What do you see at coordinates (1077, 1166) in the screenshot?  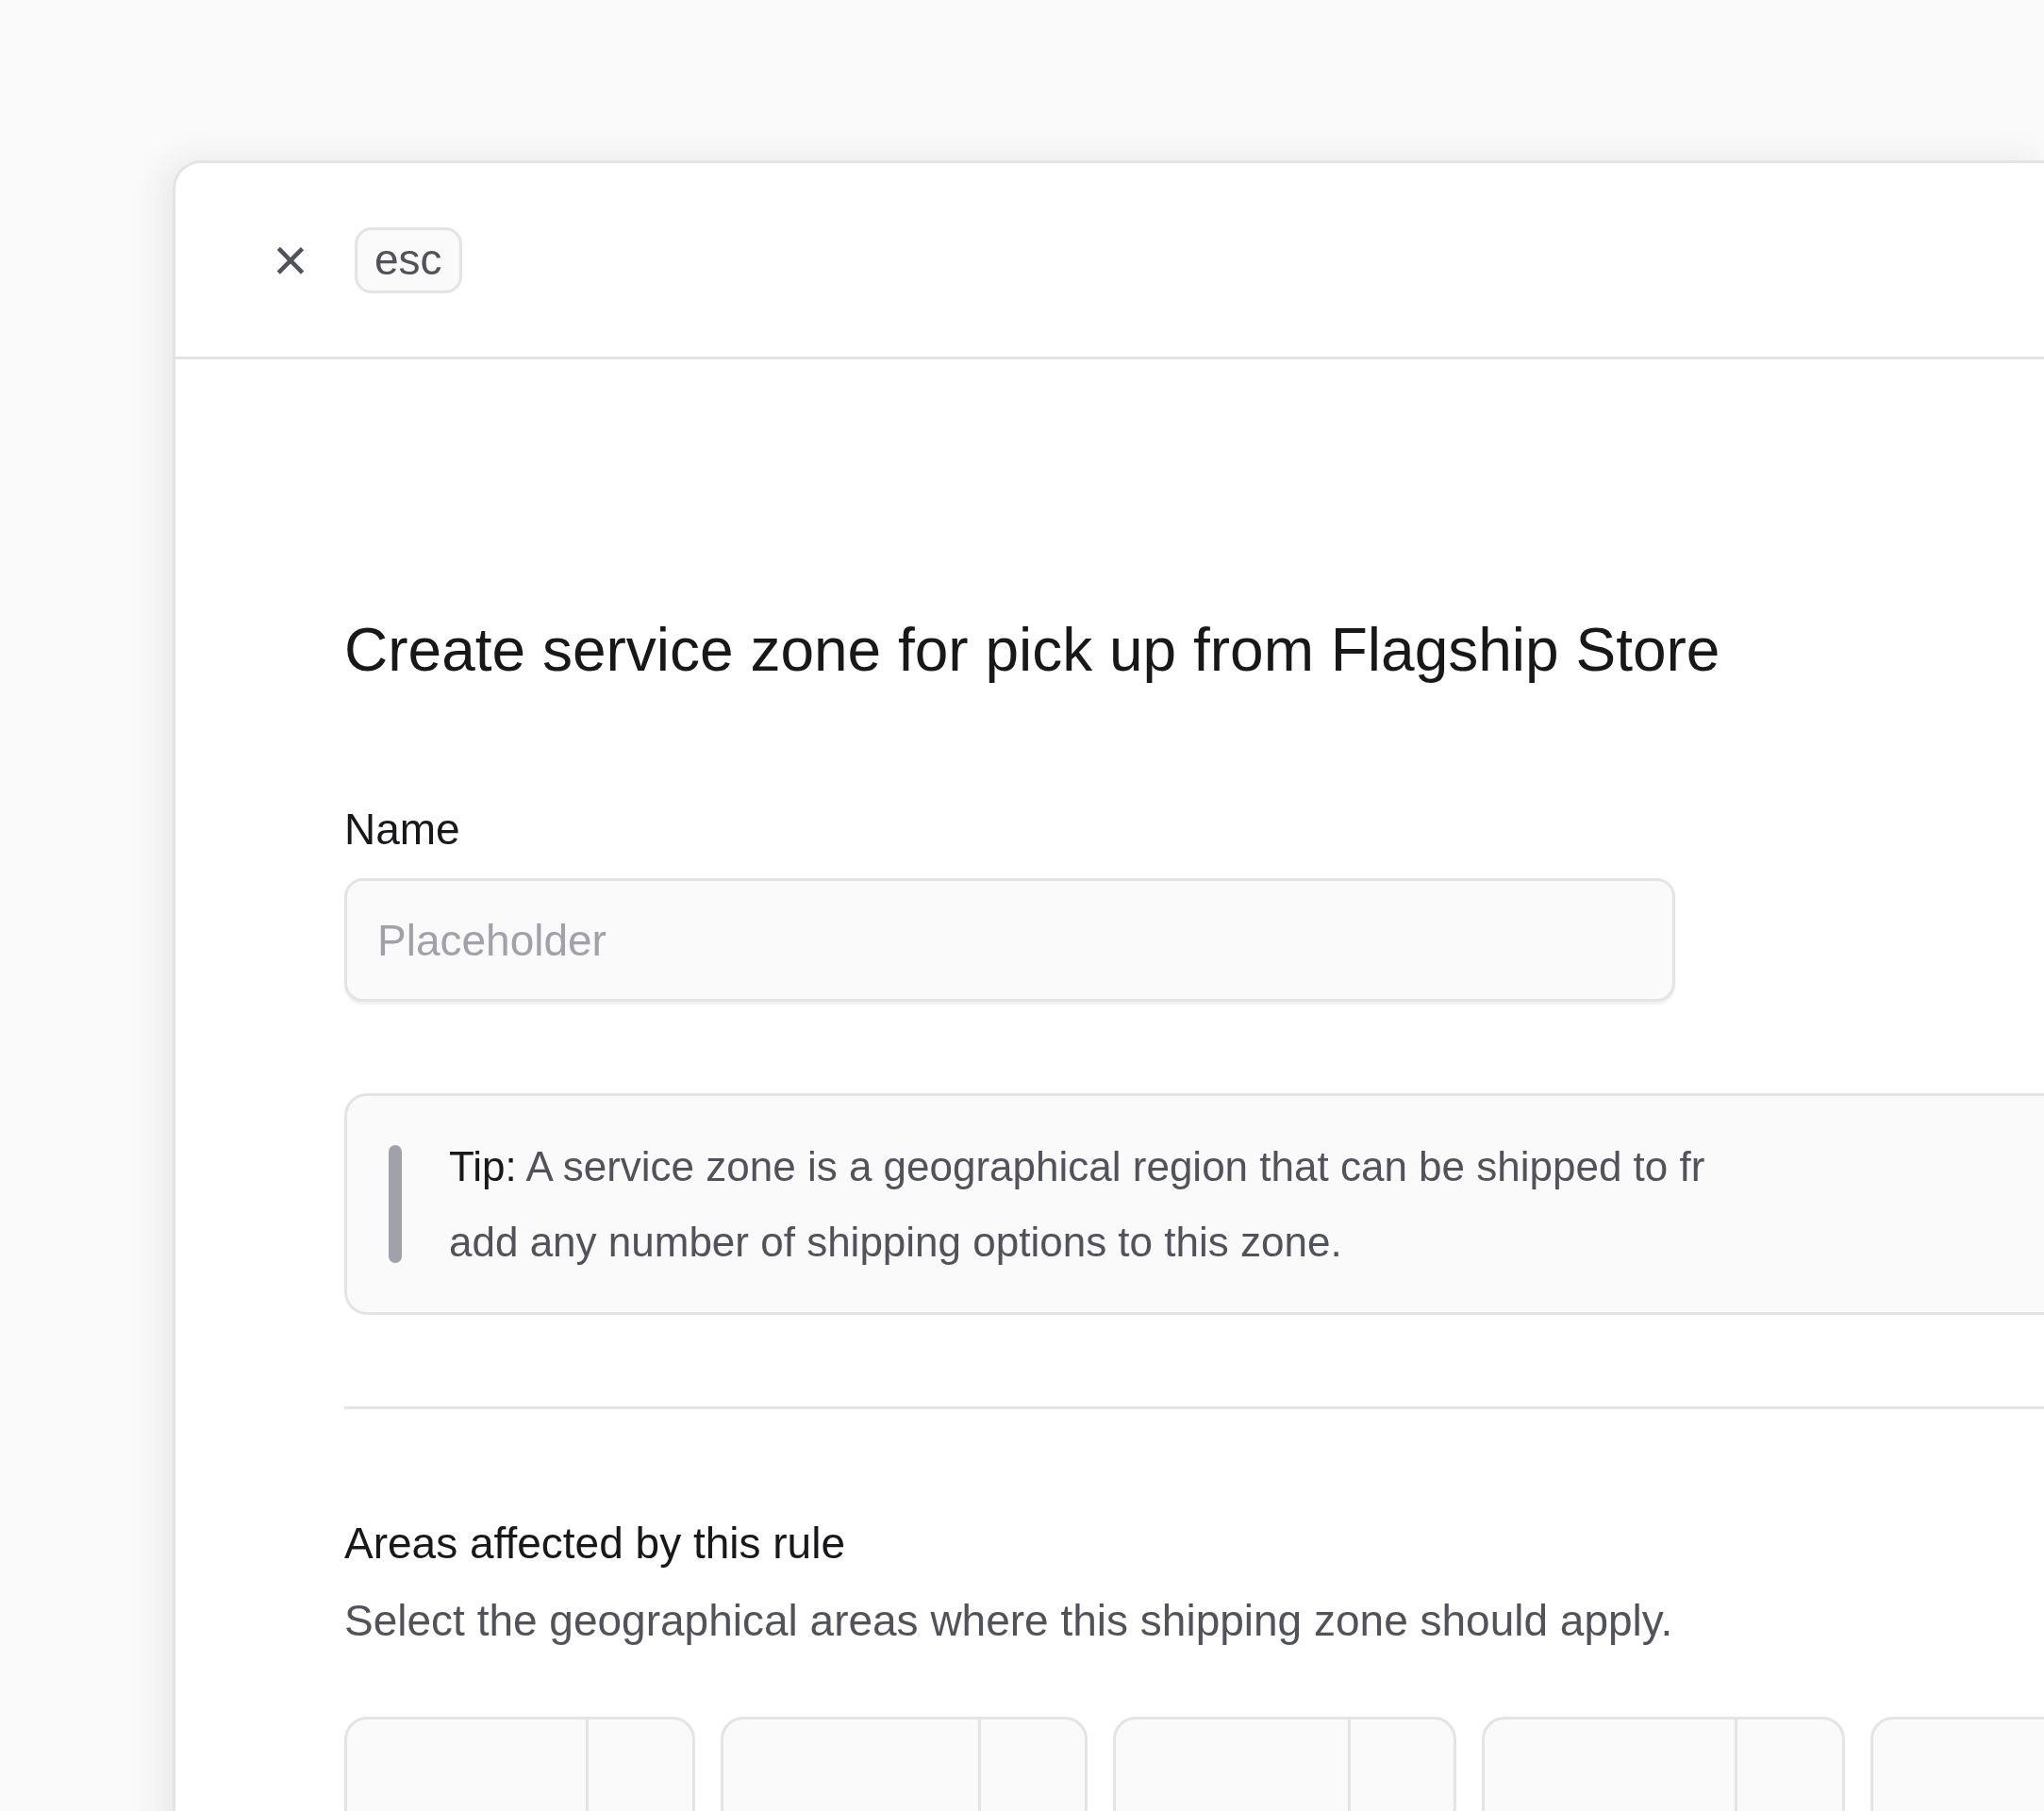 I see `tip-text: Tip: A service zone is a geographical region that can be shipped to fr` at bounding box center [1077, 1166].